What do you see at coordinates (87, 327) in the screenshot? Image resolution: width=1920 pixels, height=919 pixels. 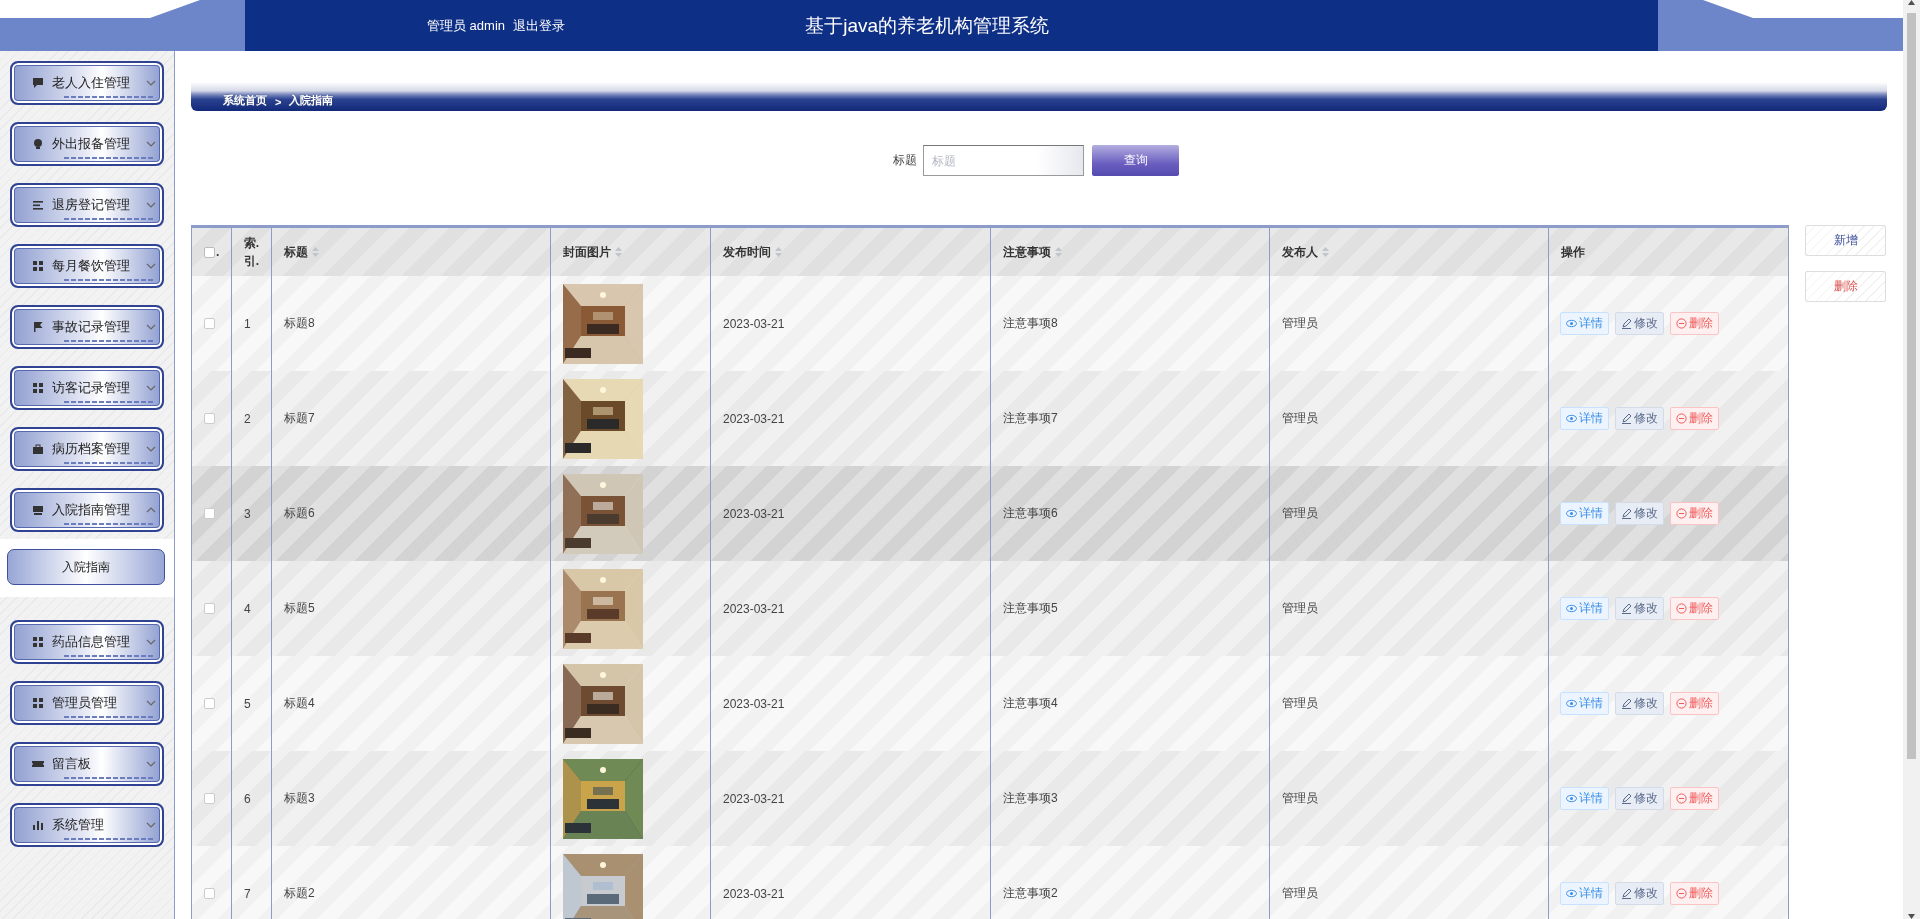 I see `menu-item: 事故记录管理` at bounding box center [87, 327].